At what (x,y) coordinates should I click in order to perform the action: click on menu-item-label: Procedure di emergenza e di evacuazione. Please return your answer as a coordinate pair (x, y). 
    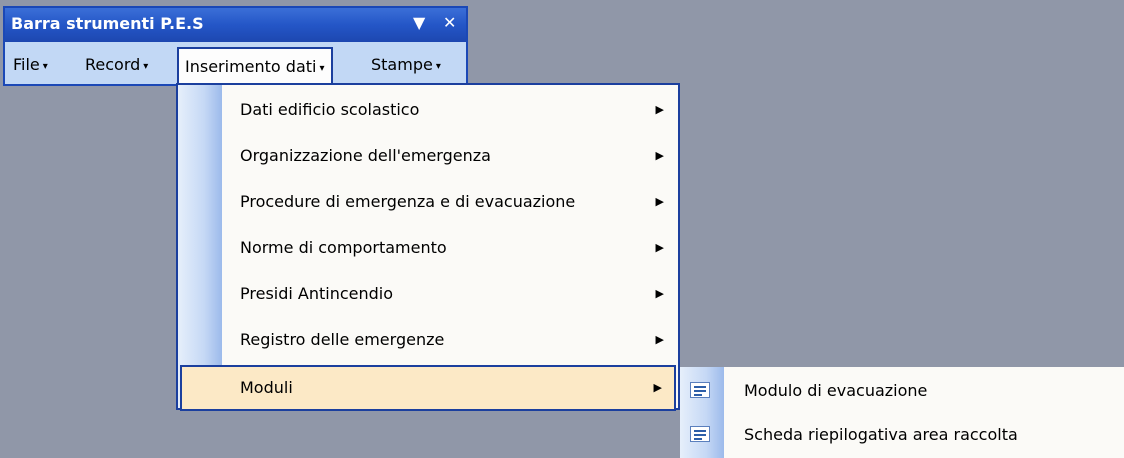
    Looking at the image, I should click on (408, 201).